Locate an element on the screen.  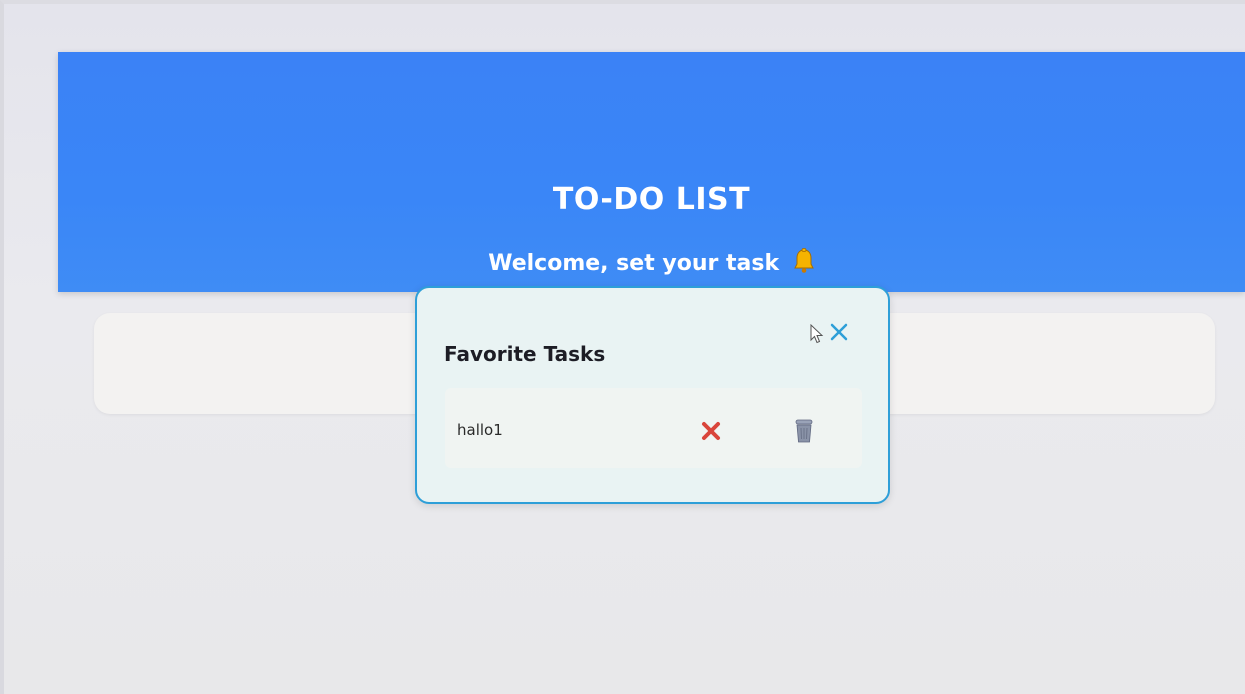
x-mark-icon is located at coordinates (711, 431).